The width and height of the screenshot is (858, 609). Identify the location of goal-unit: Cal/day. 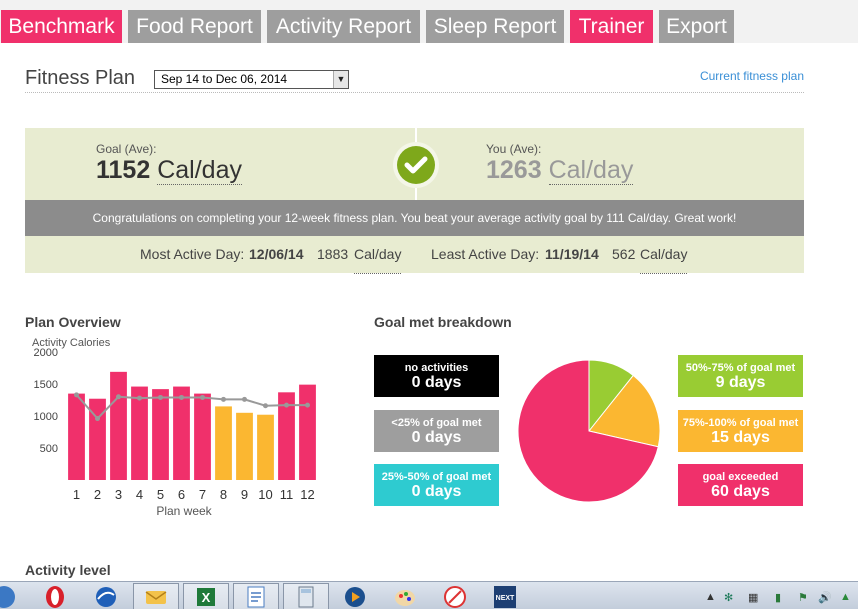
(199, 170).